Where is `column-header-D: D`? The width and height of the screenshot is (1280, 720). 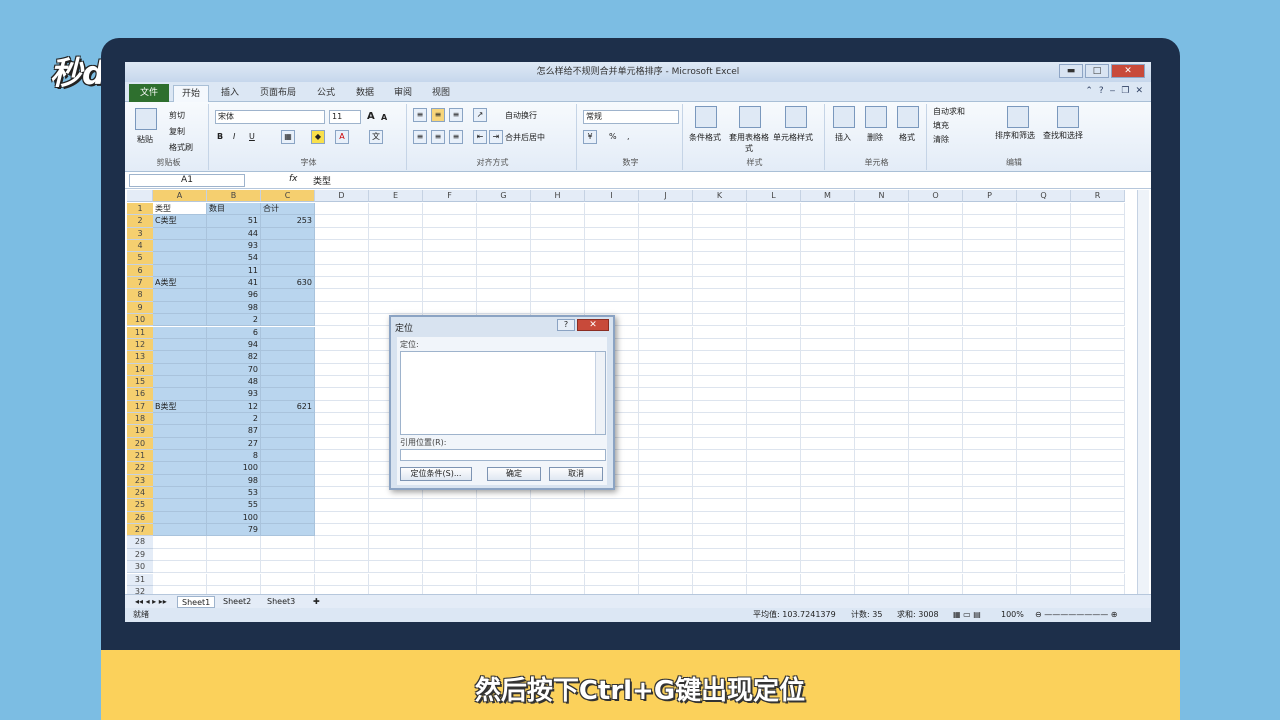 column-header-D: D is located at coordinates (342, 196).